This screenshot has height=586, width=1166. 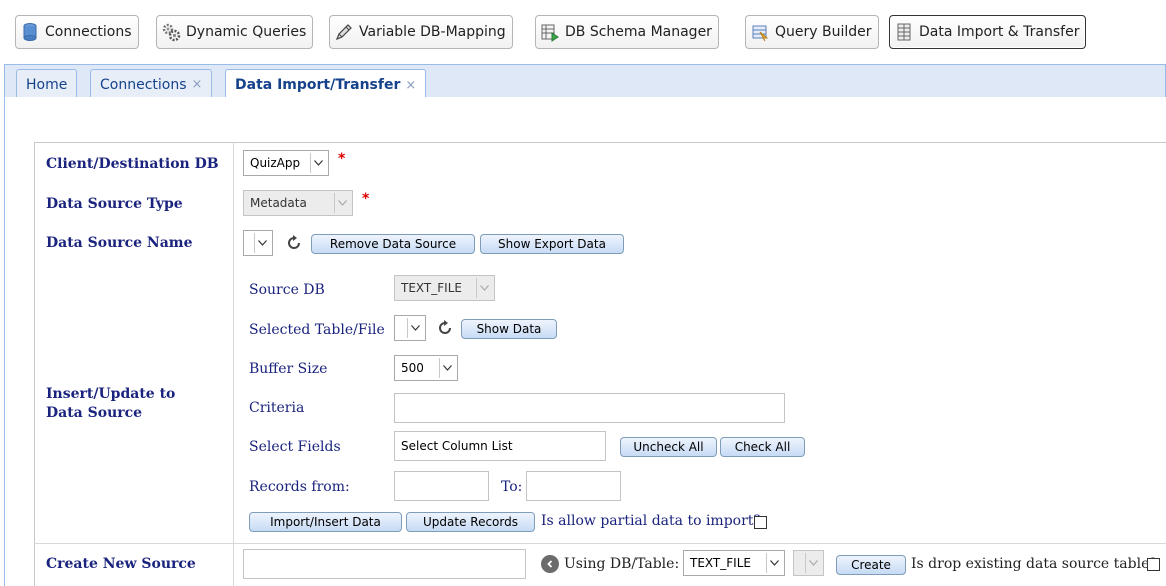 What do you see at coordinates (277, 408) in the screenshot?
I see `criteria-label: Criteria` at bounding box center [277, 408].